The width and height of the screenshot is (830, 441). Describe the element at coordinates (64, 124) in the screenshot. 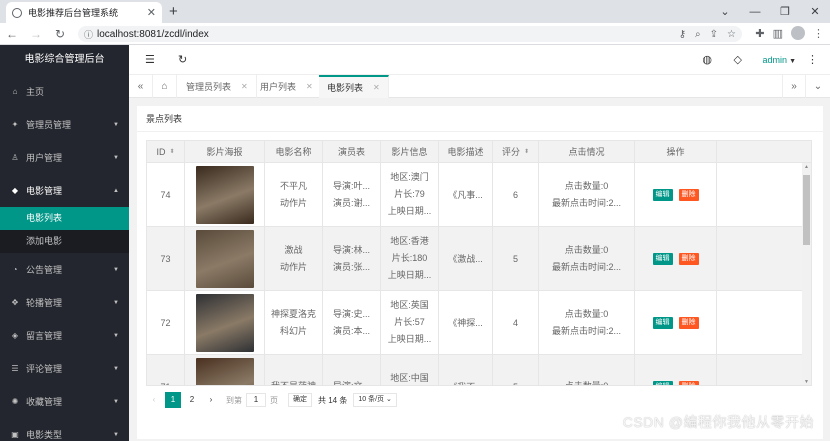

I see `sidebar-item: ✦ 管理员管理 ▼` at that location.